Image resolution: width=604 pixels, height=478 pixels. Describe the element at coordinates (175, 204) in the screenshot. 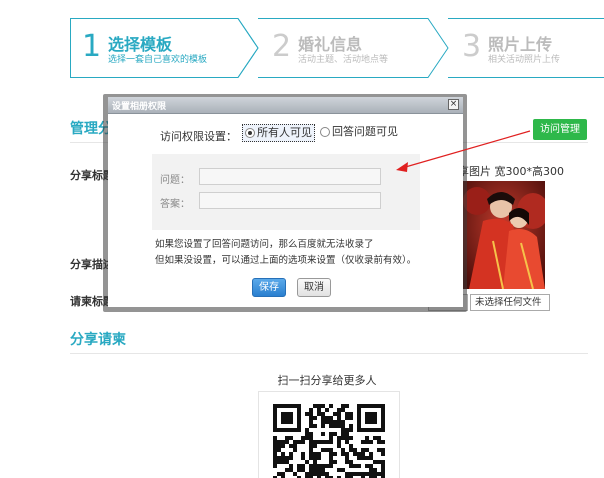

I see `answer-label: 答案：` at that location.